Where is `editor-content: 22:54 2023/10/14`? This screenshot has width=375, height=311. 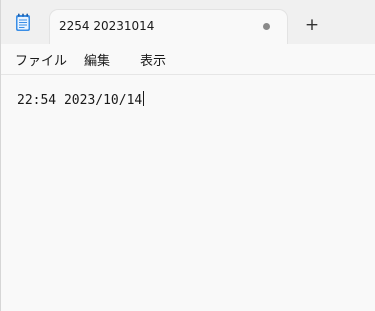 editor-content: 22:54 2023/10/14 is located at coordinates (81, 99).